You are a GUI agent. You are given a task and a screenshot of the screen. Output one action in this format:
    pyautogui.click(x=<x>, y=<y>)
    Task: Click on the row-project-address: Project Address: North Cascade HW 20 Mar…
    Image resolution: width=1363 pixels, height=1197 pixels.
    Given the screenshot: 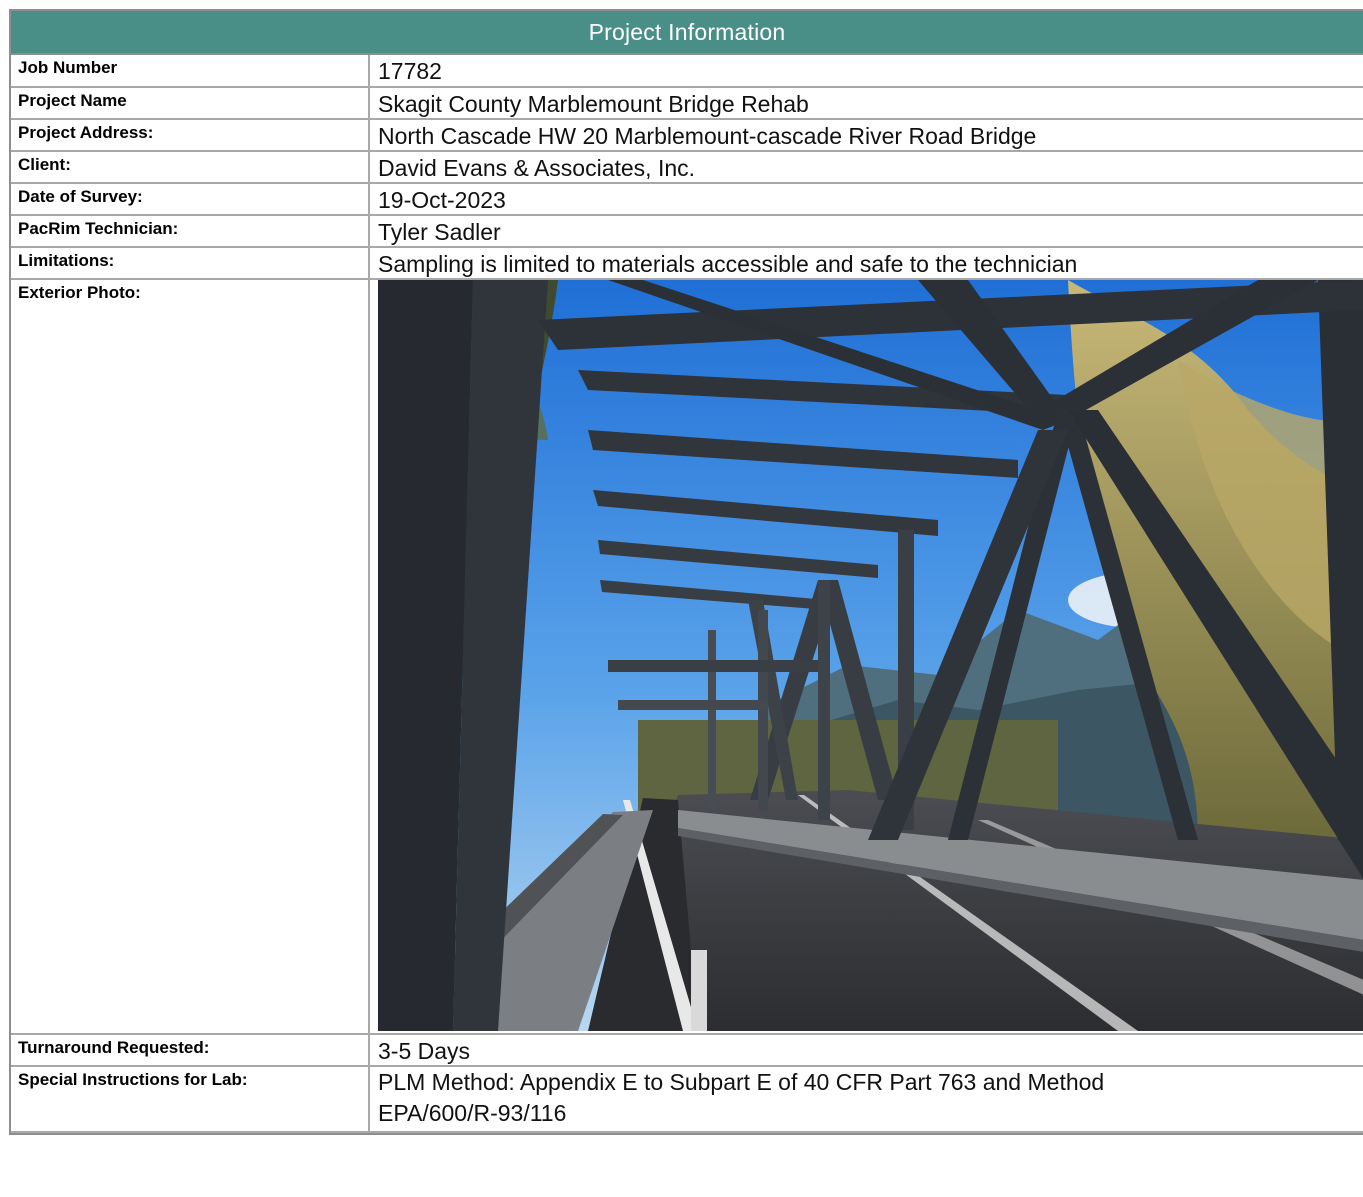 What is the action you would take?
    pyautogui.click(x=687, y=135)
    